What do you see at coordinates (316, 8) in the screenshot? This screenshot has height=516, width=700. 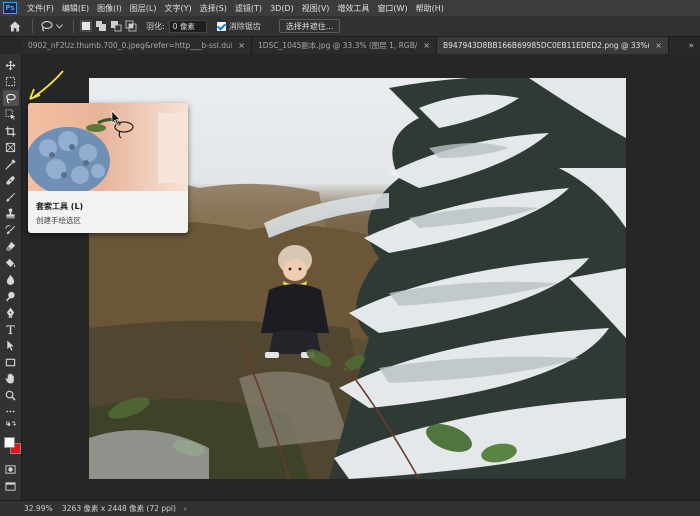 I see `menu-view: 视图(V)` at bounding box center [316, 8].